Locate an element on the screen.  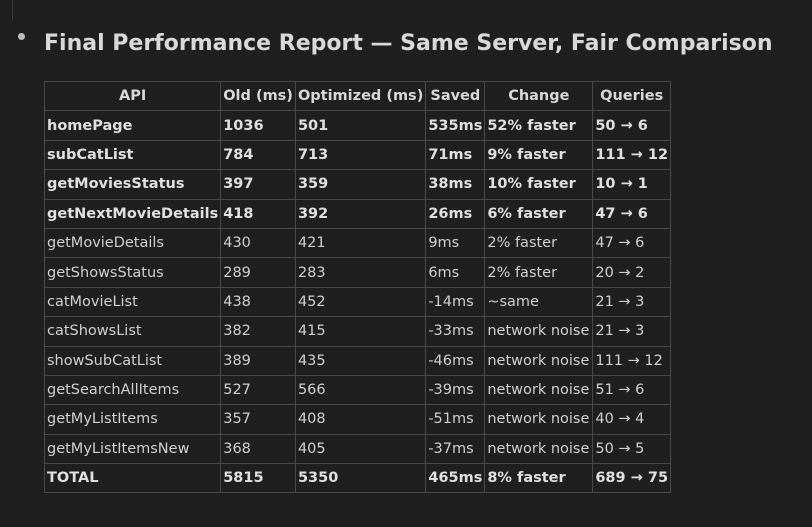
optimized-ms-cell: 392 is located at coordinates (360, 213).